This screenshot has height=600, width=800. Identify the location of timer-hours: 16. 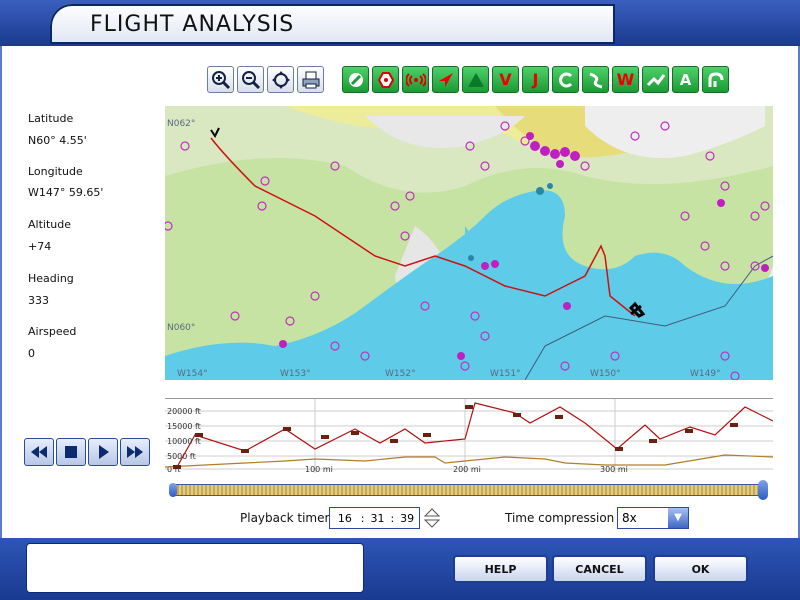
(345, 518).